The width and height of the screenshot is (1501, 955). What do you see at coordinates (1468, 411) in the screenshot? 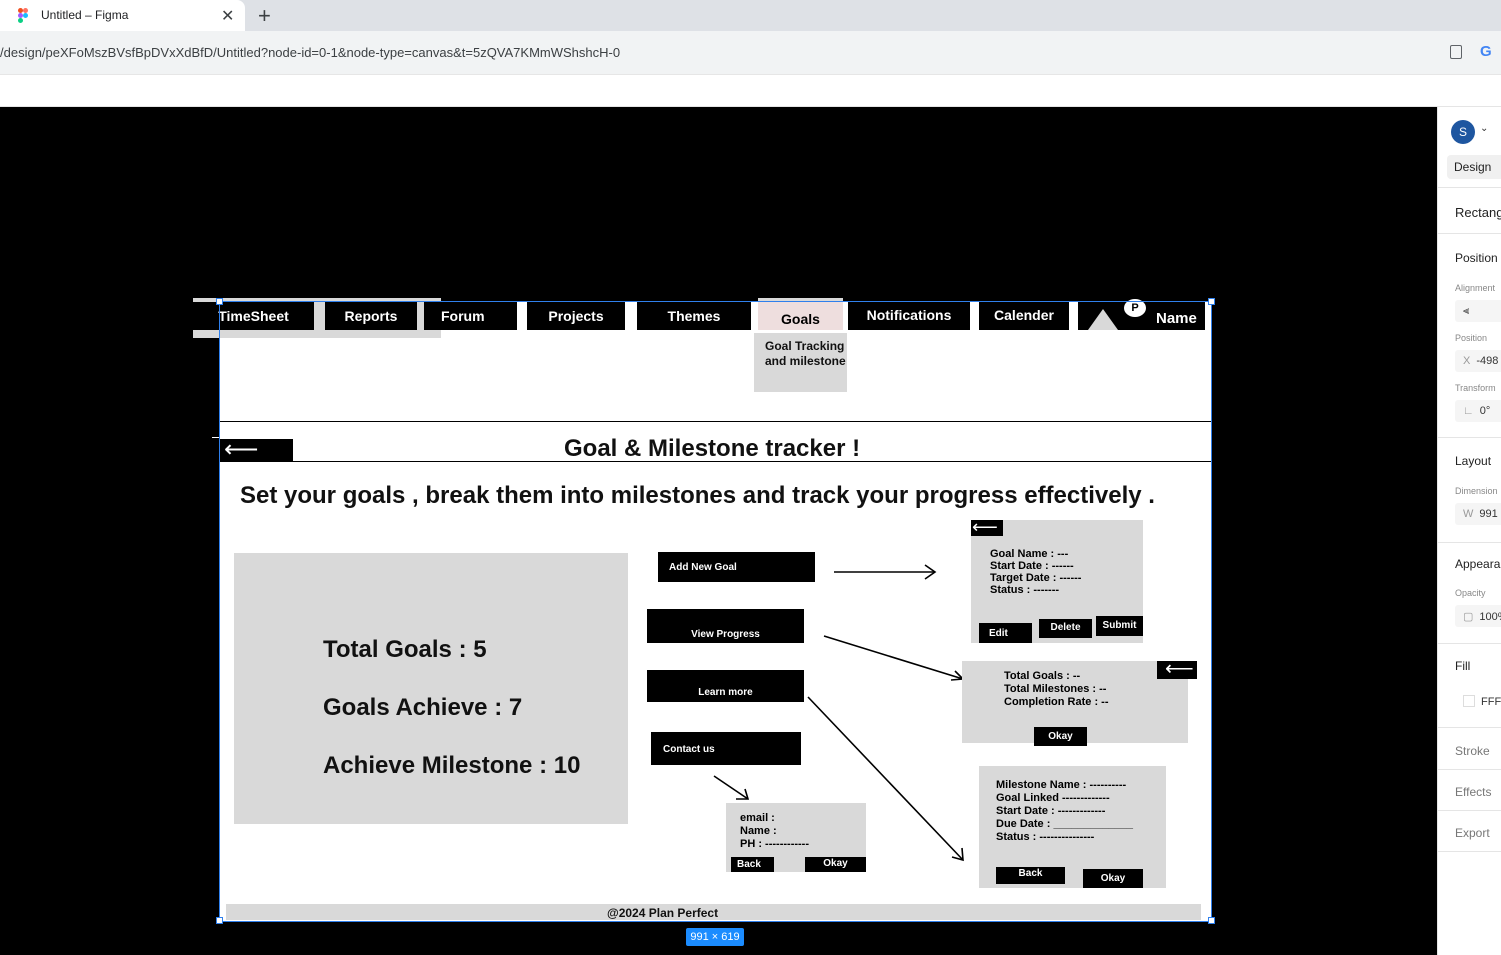
I see `rotation-icon: ∟` at bounding box center [1468, 411].